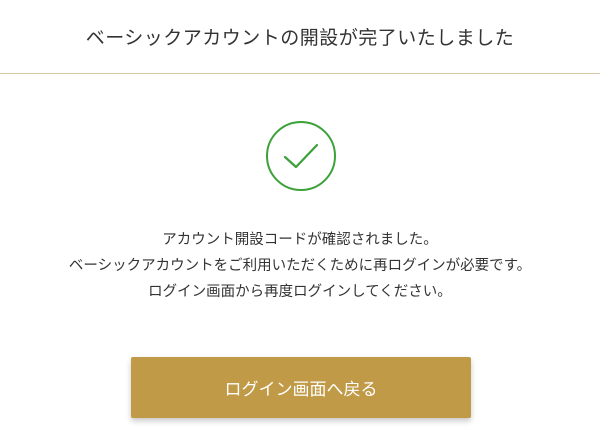 The width and height of the screenshot is (600, 441). I want to click on page-title: ベーシックアカウントの開設が完了いたしました, so click(300, 38).